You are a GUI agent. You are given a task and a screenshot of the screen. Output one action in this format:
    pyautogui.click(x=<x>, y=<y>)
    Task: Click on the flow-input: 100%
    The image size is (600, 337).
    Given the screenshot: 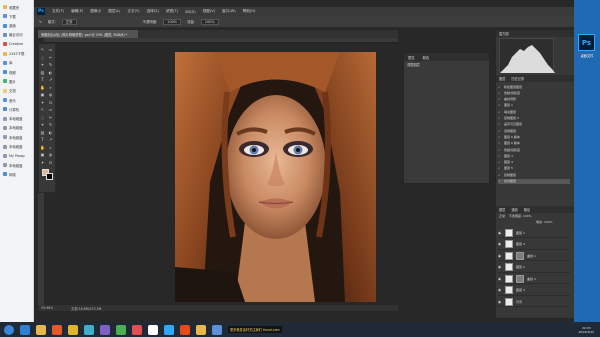 What is the action you would take?
    pyautogui.click(x=209, y=21)
    